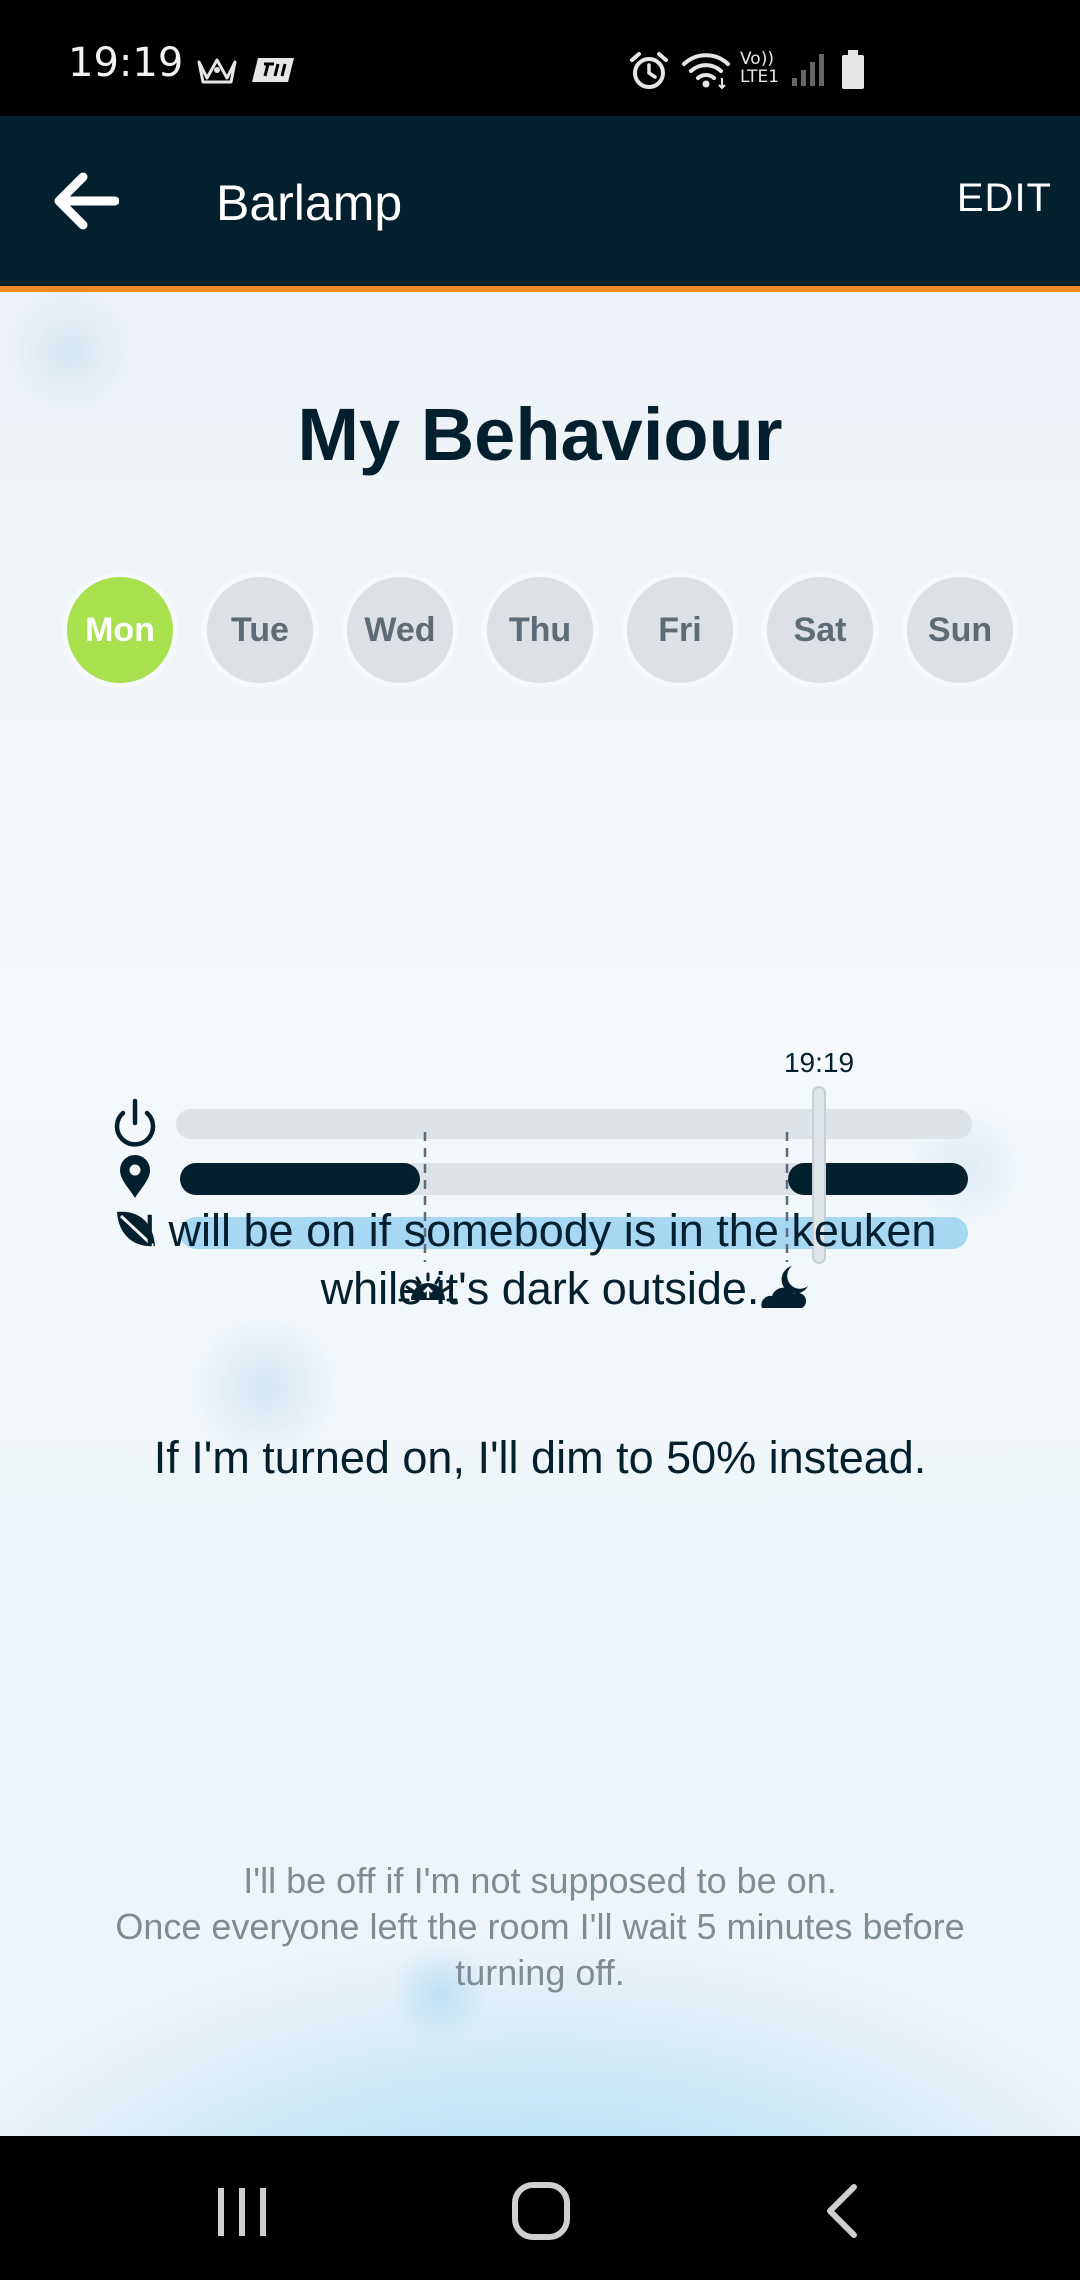 The height and width of the screenshot is (2280, 1080). What do you see at coordinates (853, 69) in the screenshot?
I see `battery-icon` at bounding box center [853, 69].